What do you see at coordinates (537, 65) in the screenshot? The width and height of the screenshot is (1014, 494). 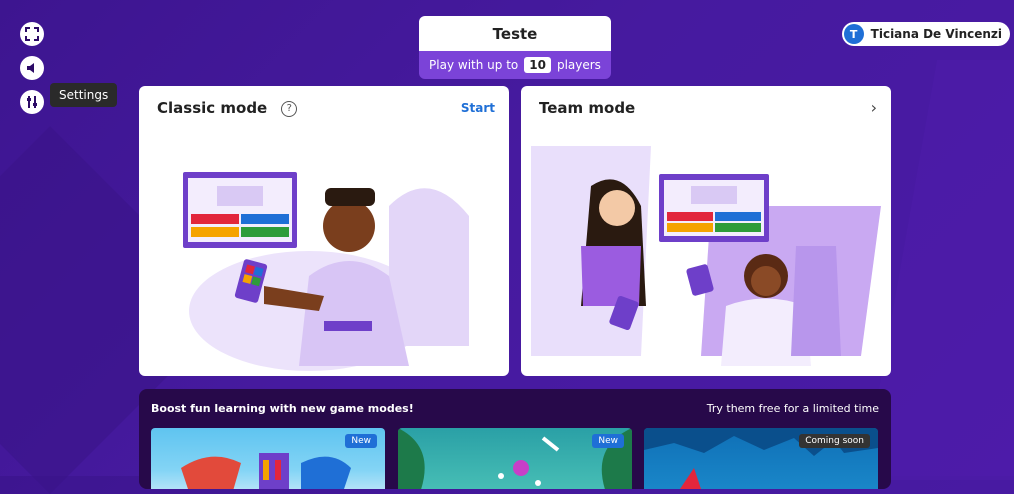 I see `players-count: 10` at bounding box center [537, 65].